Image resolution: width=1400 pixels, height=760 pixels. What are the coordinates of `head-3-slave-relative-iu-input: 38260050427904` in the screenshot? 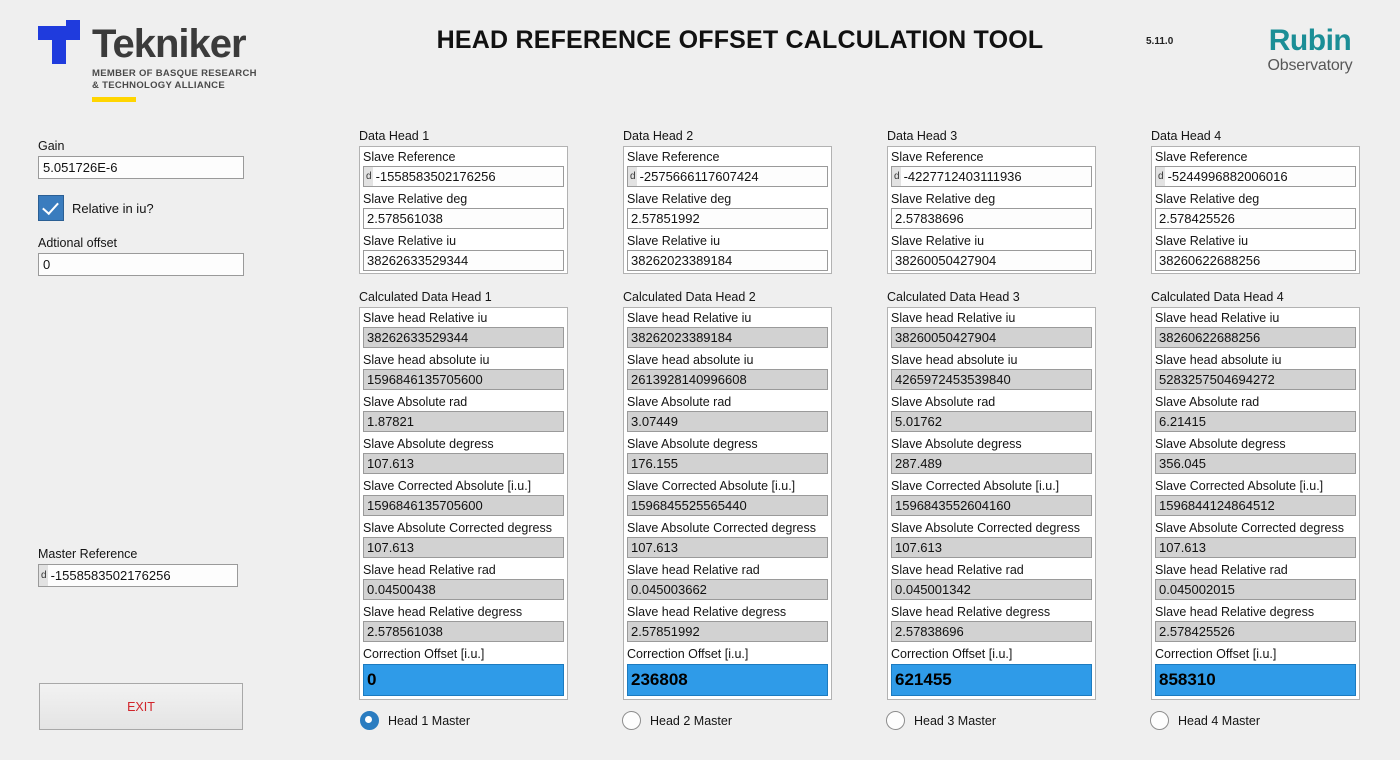 It's located at (991, 260).